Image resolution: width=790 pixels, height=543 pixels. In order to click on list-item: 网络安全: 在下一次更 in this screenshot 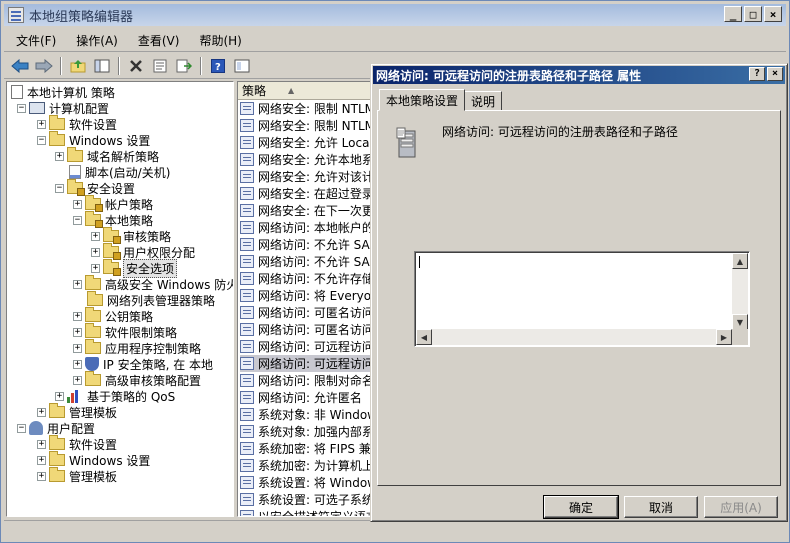, I will do `click(306, 210)`.